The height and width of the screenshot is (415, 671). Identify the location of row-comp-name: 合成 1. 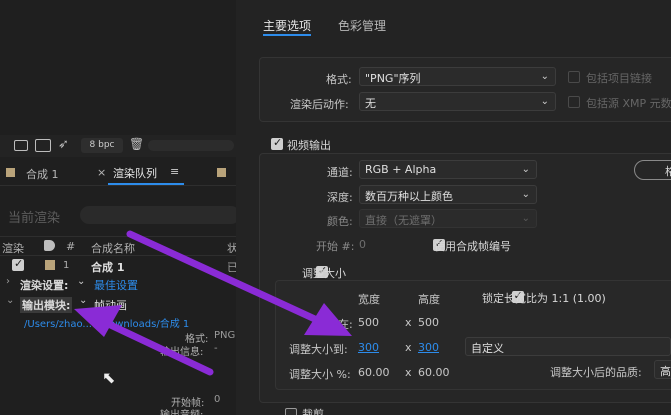
(107, 267).